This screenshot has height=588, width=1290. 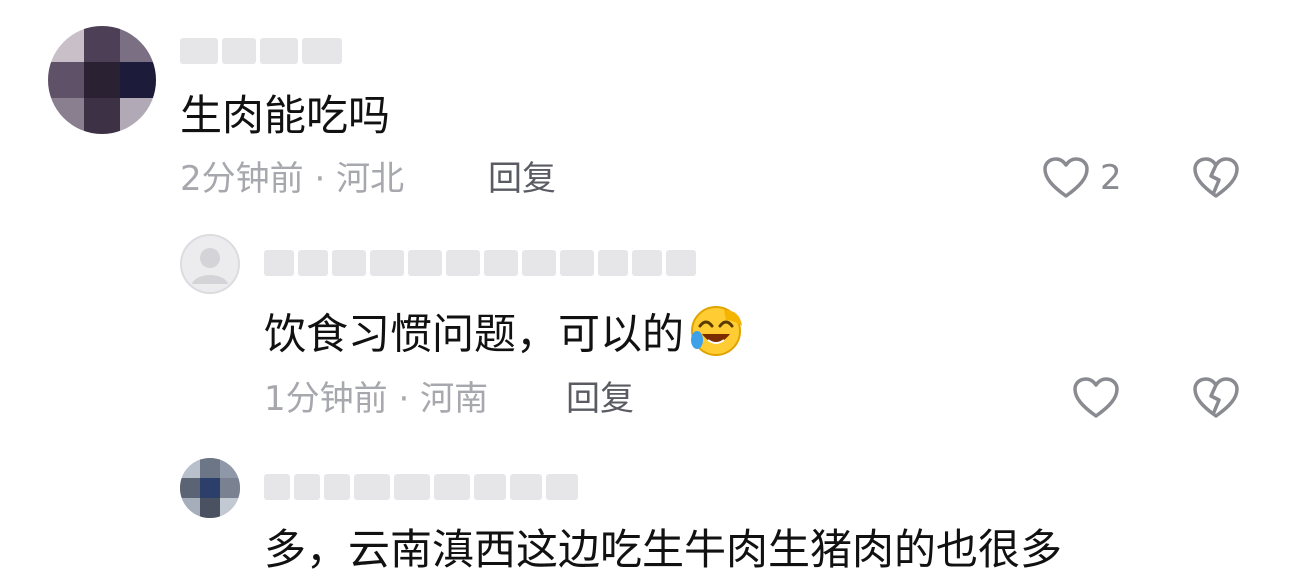 What do you see at coordinates (454, 399) in the screenshot?
I see `comment-location: 河南` at bounding box center [454, 399].